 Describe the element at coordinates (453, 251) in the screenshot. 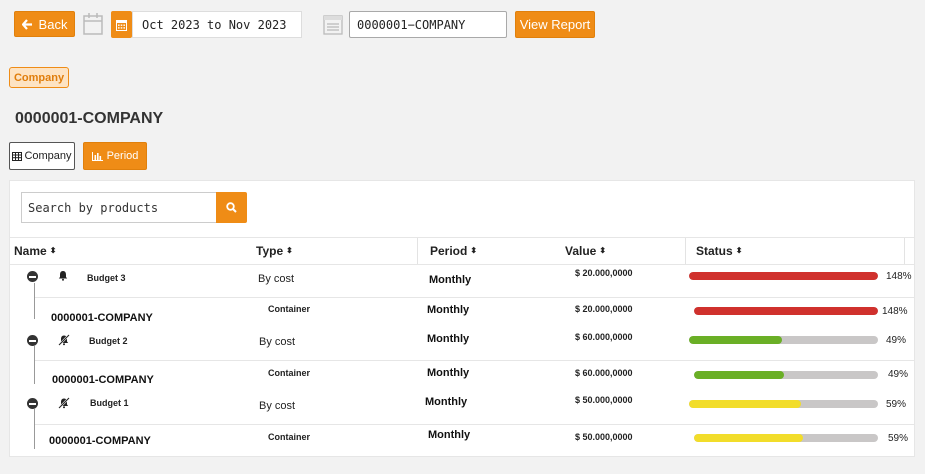

I see `column-header-period: Period ⬍` at that location.